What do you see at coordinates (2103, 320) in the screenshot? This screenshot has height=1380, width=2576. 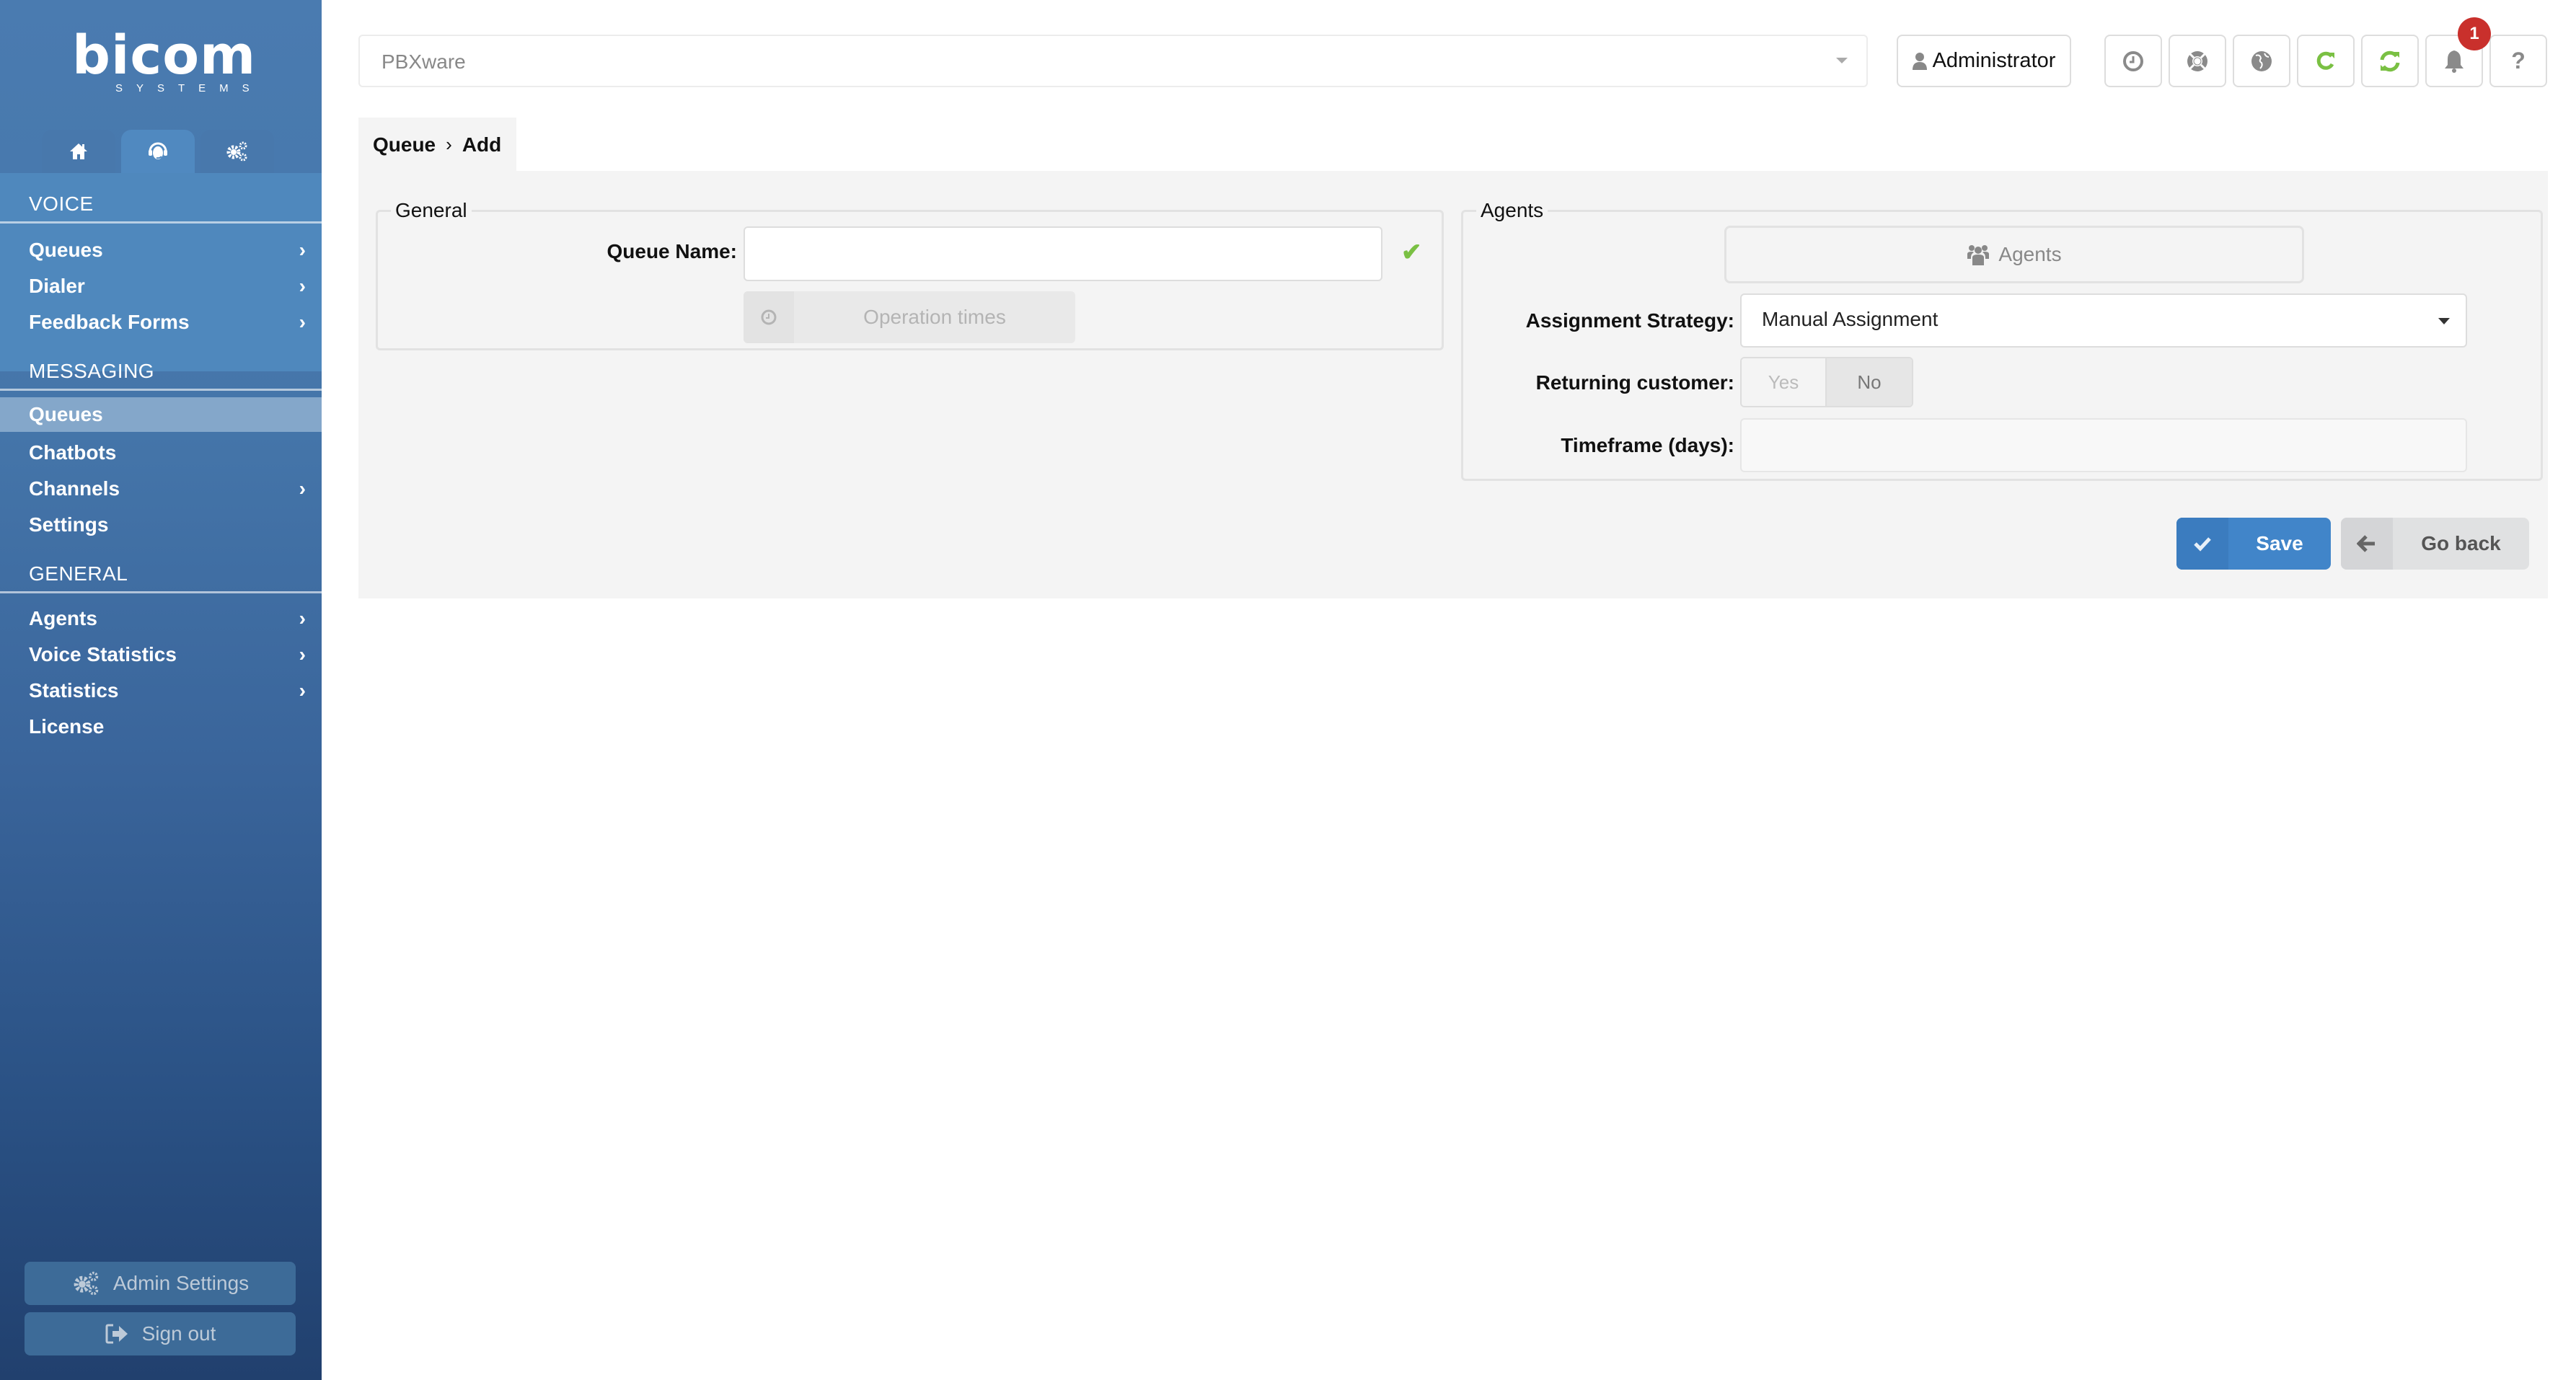 I see `assignment-strategy-select: Manual Assignment` at bounding box center [2103, 320].